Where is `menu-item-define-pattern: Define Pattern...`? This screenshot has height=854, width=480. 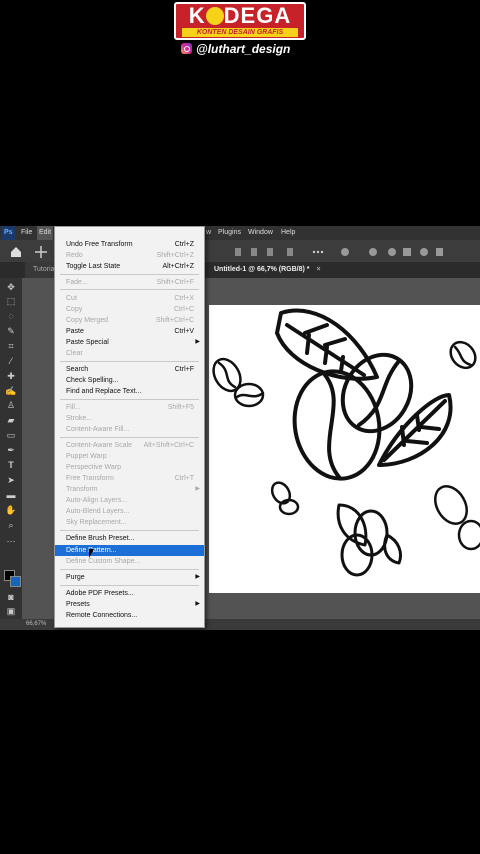
menu-item-define-pattern: Define Pattern... is located at coordinates (129, 550).